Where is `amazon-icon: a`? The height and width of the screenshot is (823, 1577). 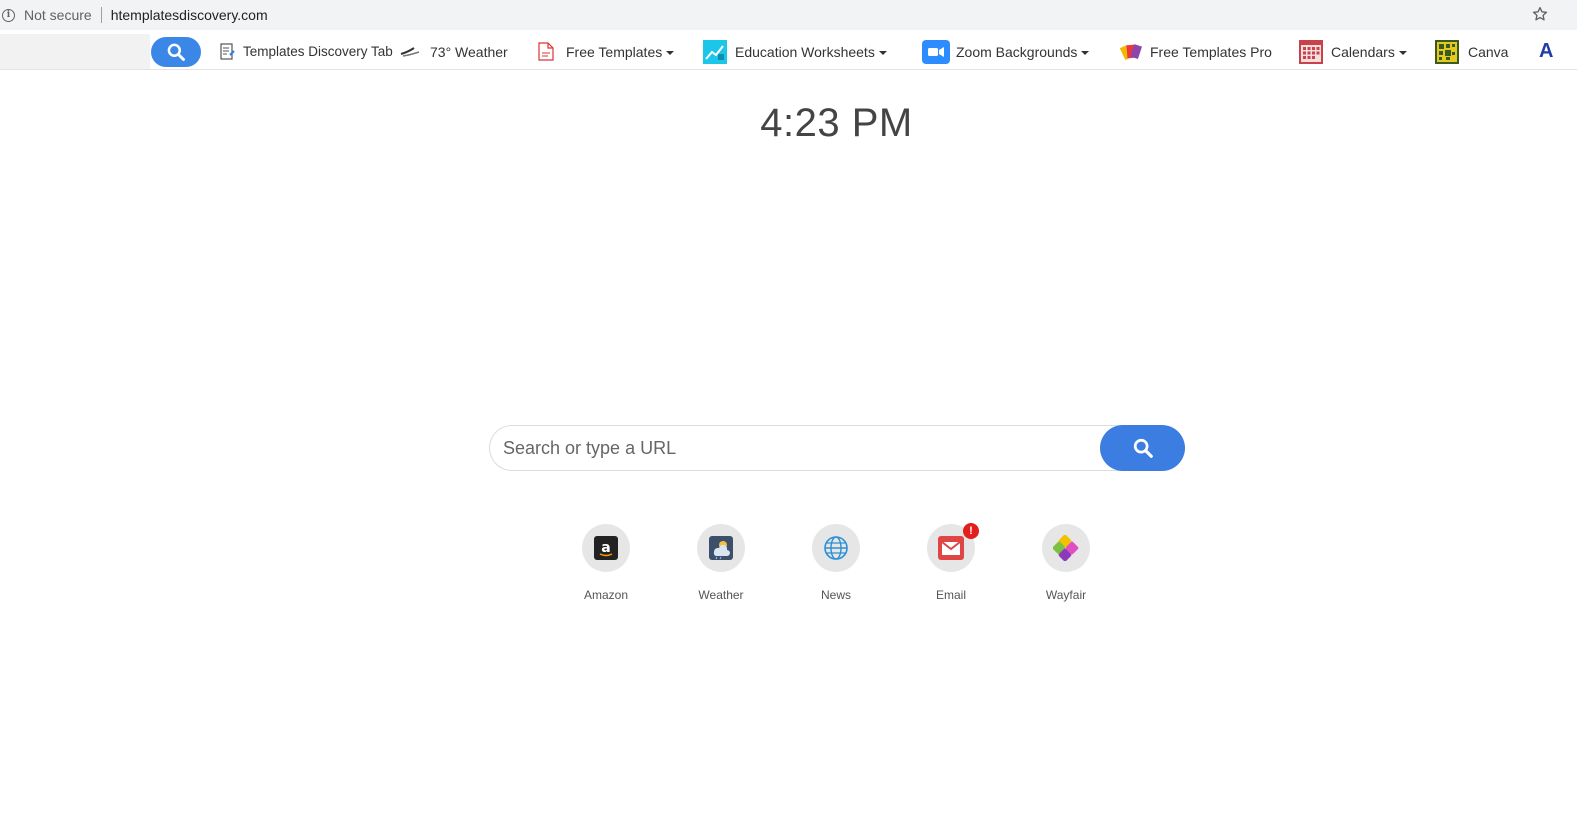 amazon-icon: a is located at coordinates (606, 548).